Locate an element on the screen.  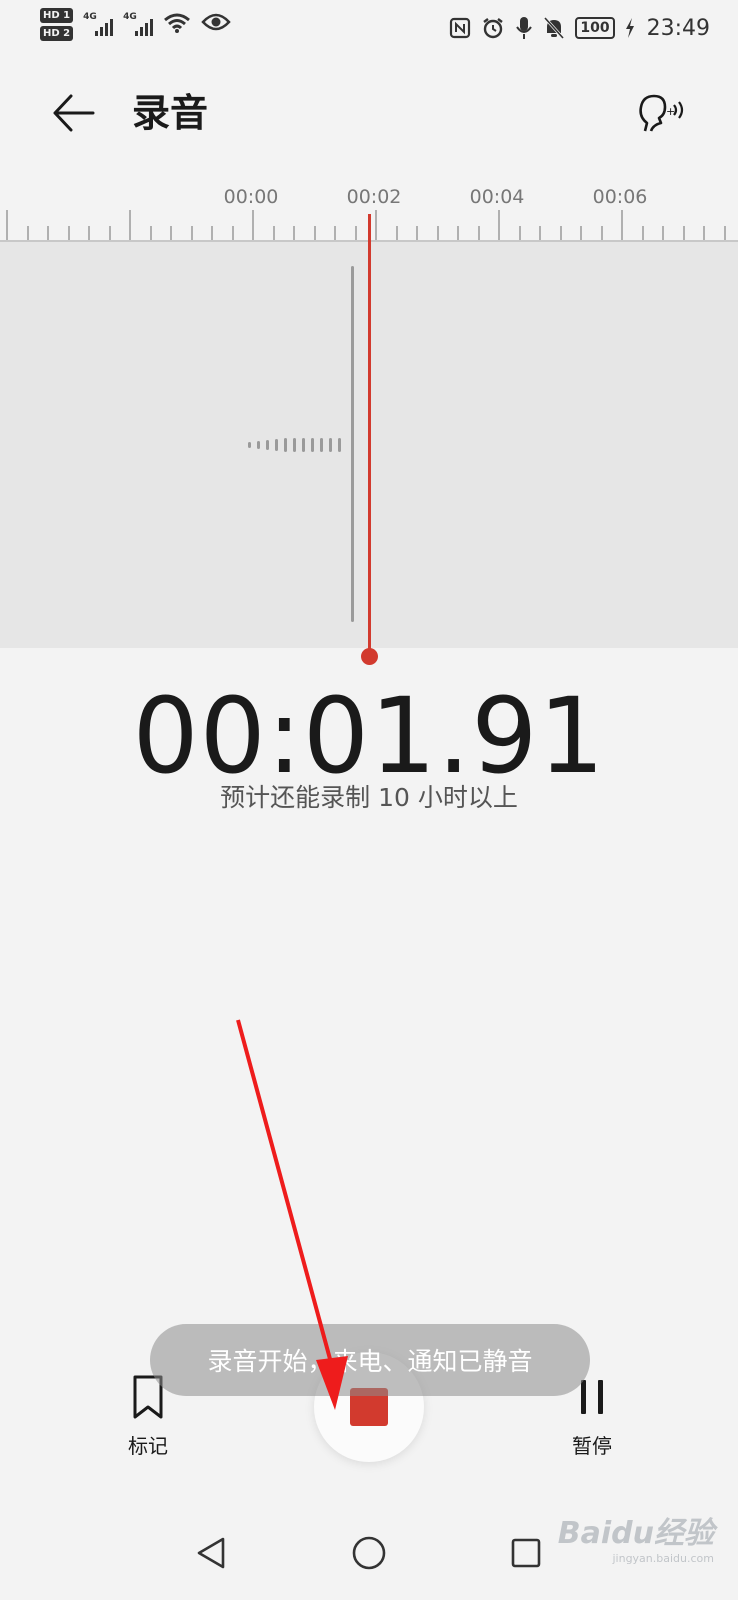
arrow-left-icon is located at coordinates (74, 113).